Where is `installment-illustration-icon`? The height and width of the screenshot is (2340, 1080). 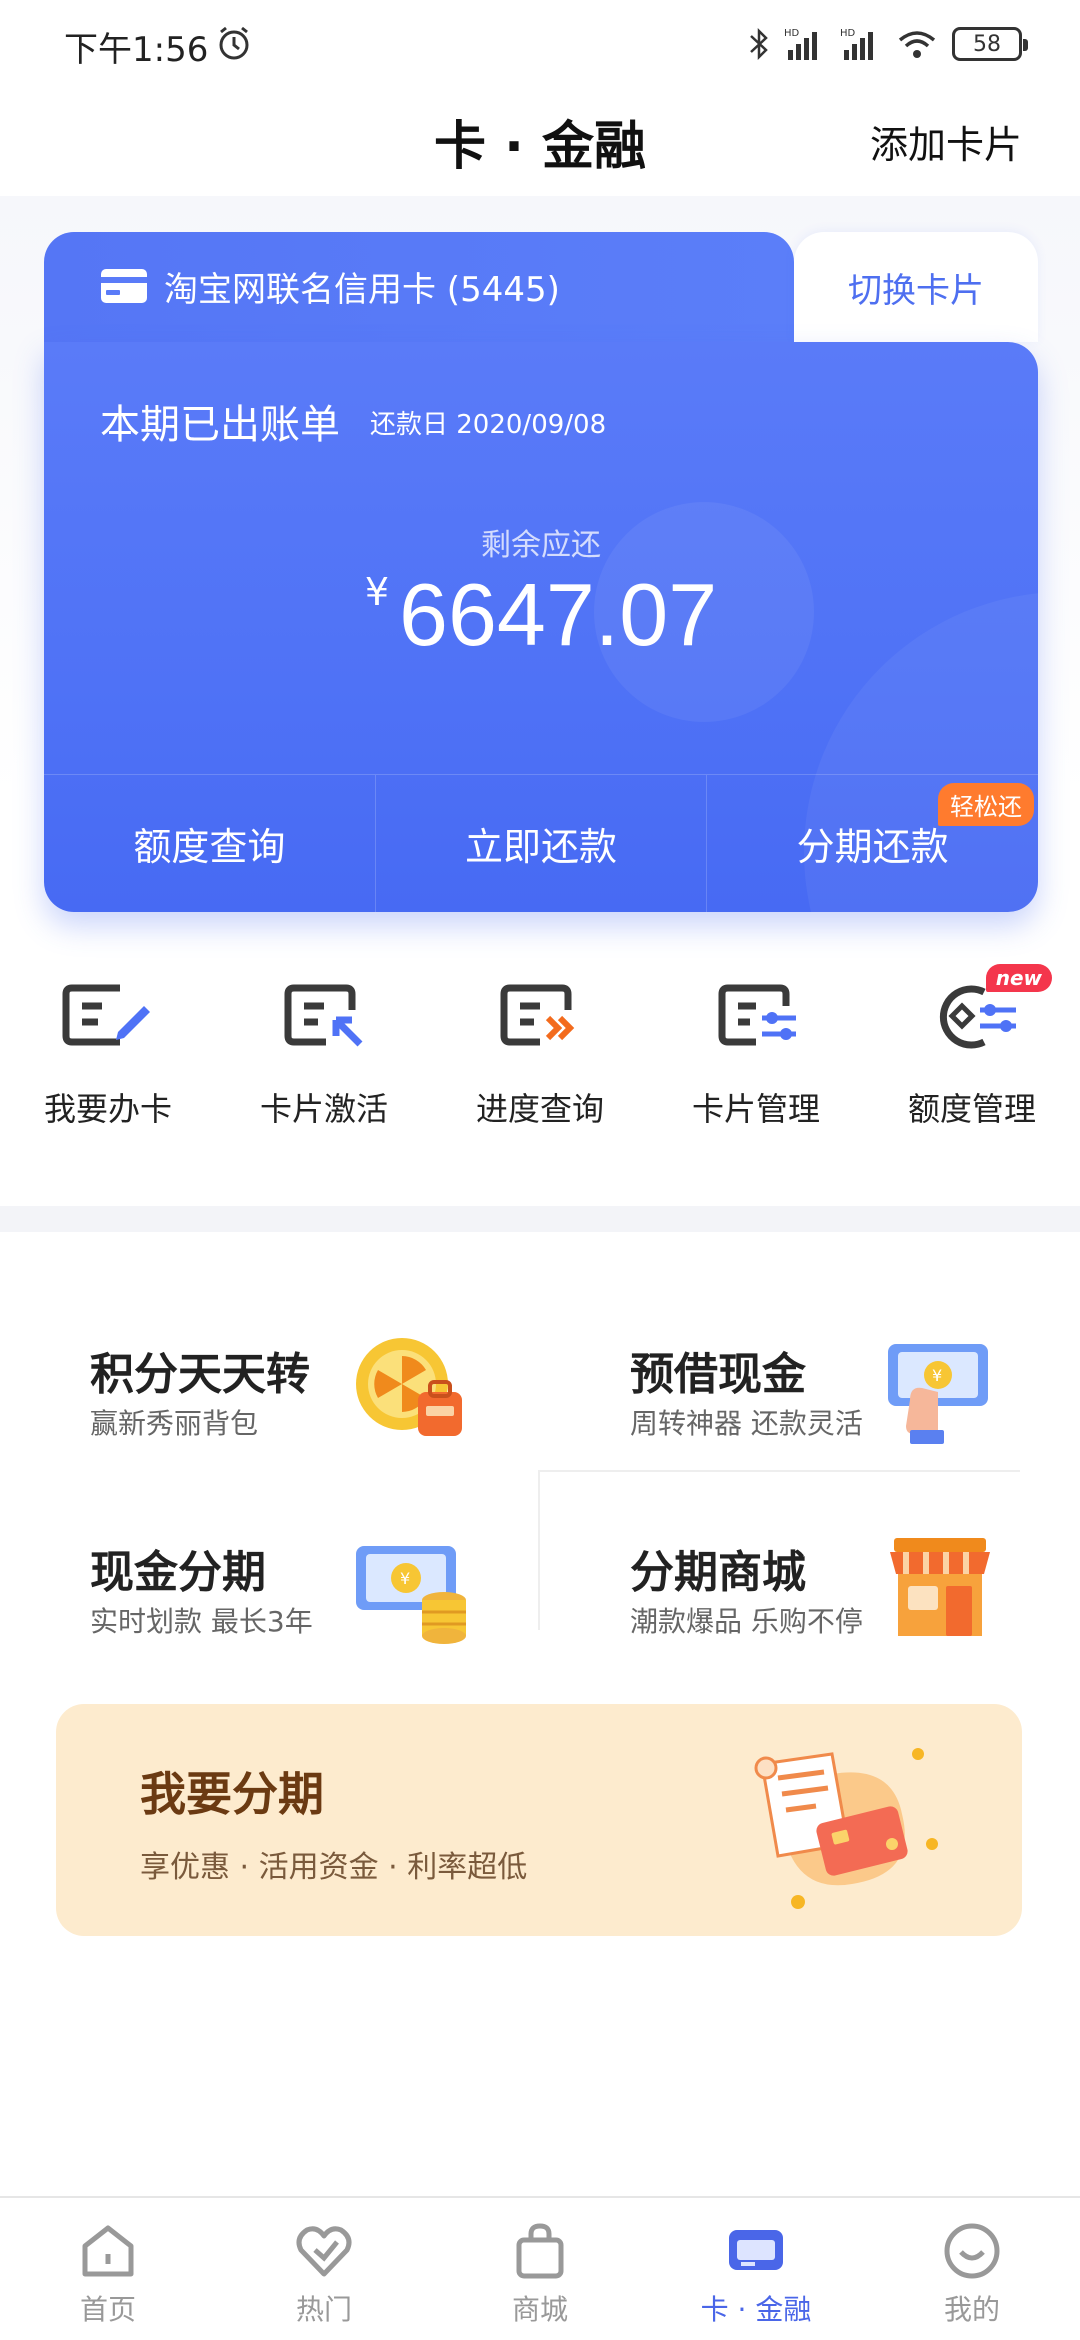
installment-illustration-icon is located at coordinates (846, 1828).